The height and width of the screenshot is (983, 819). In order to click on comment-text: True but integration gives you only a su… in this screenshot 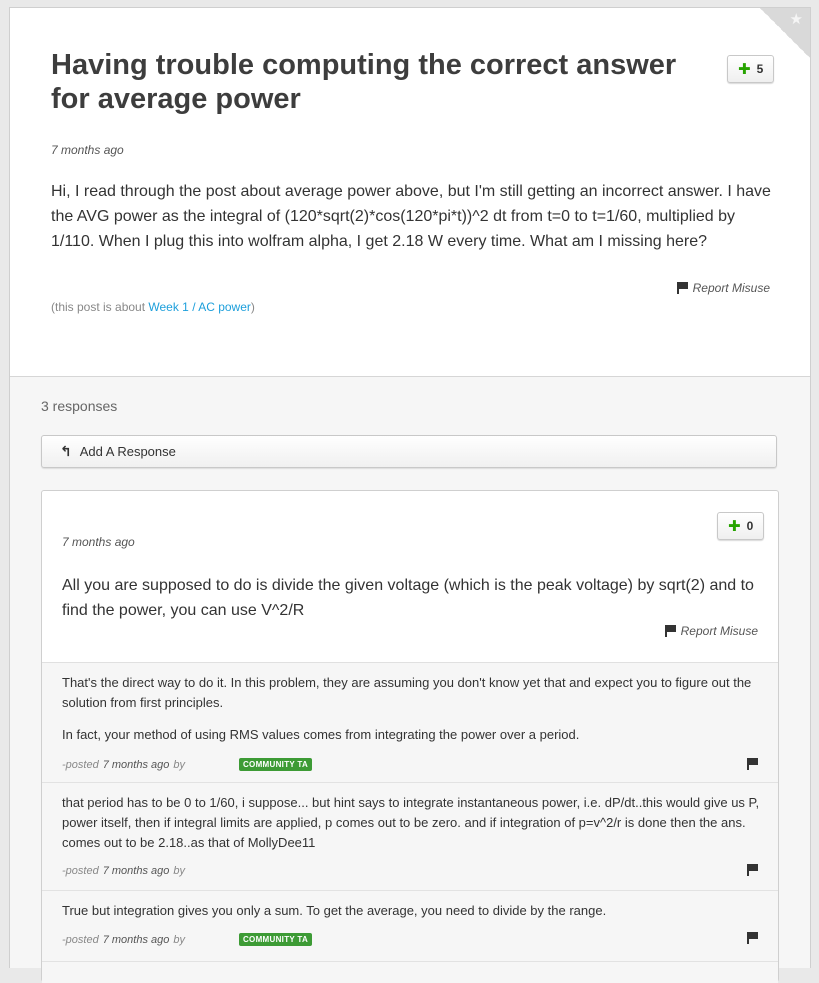, I will do `click(334, 910)`.